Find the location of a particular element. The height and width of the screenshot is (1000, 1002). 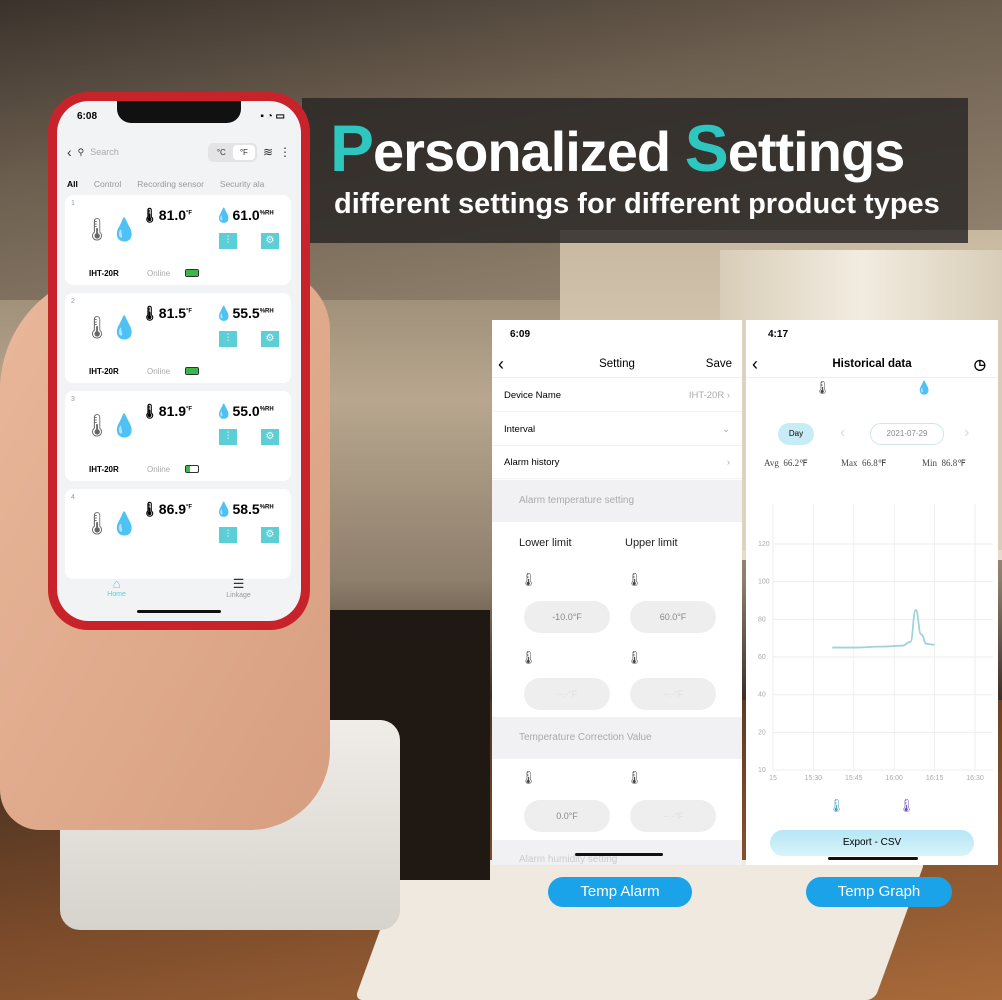

day-button: Day is located at coordinates (796, 434).